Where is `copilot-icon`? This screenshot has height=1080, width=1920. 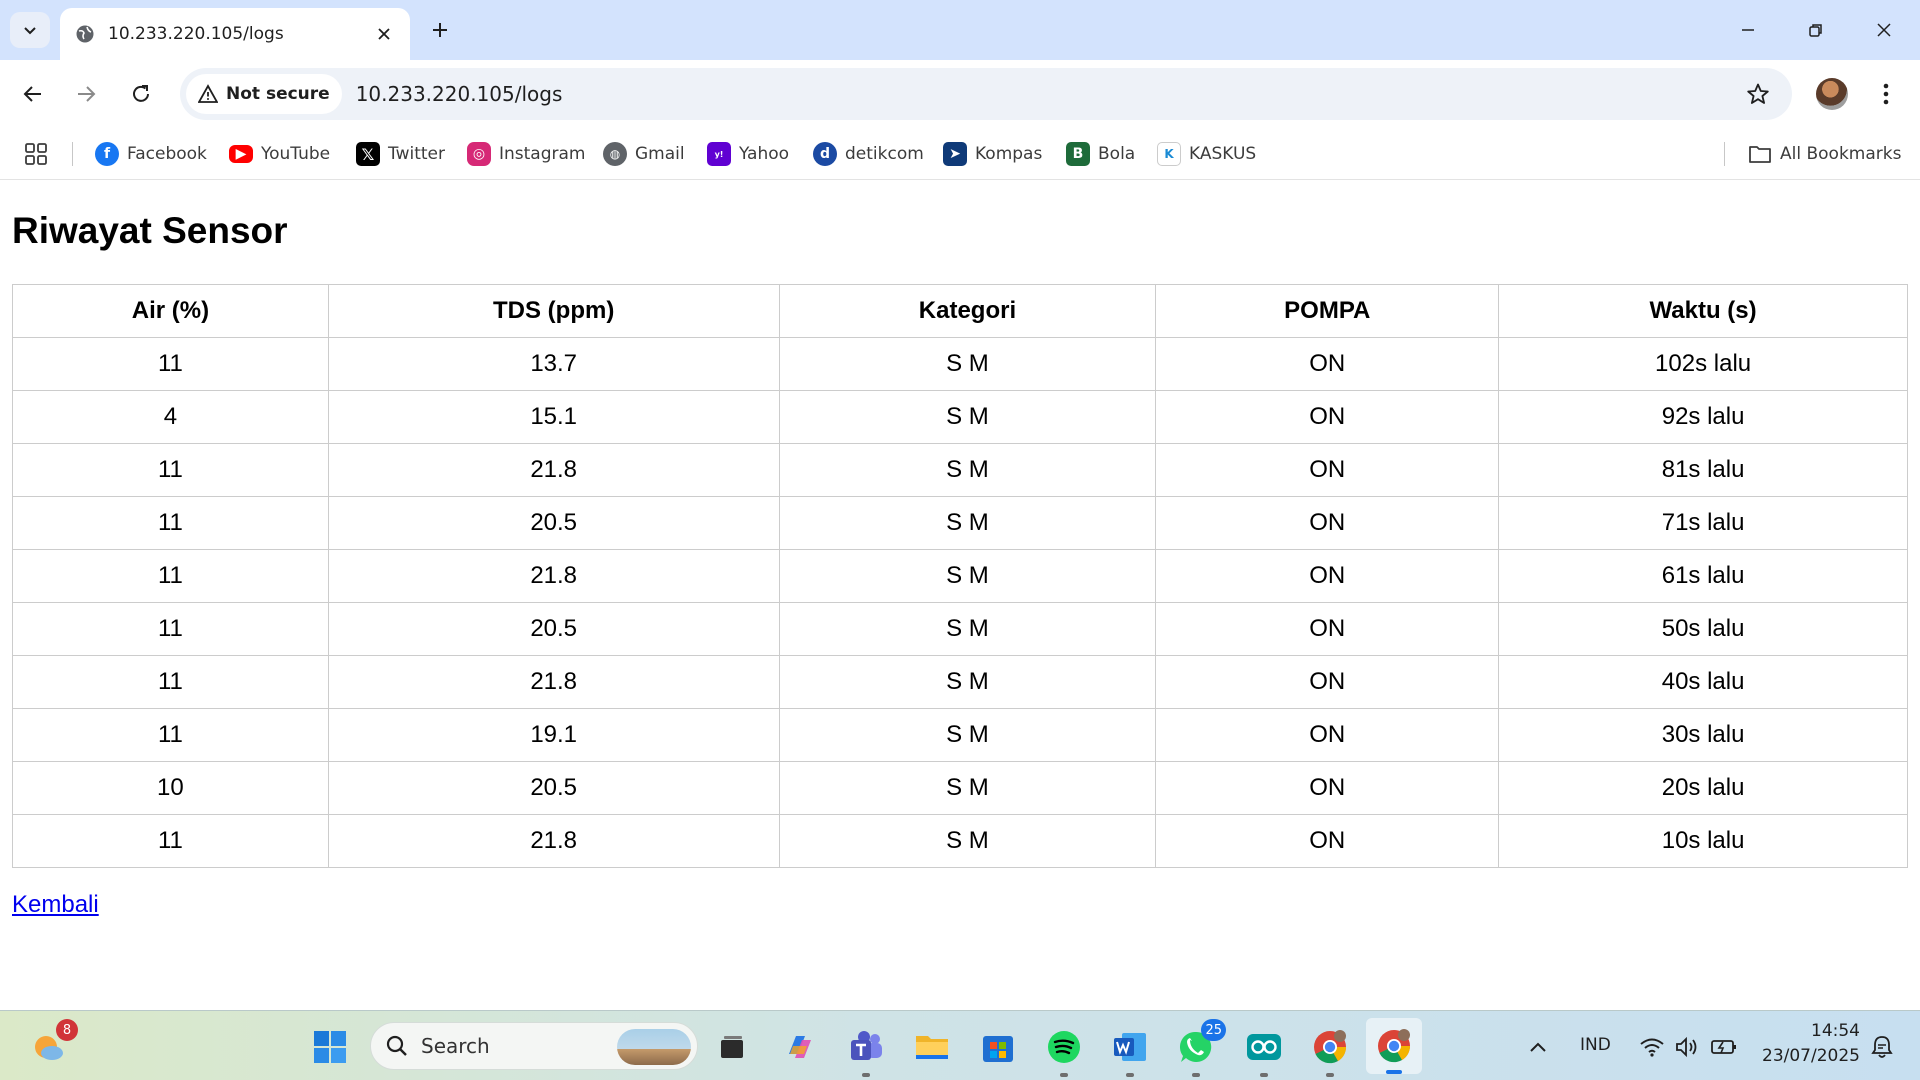
copilot-icon is located at coordinates (800, 1047).